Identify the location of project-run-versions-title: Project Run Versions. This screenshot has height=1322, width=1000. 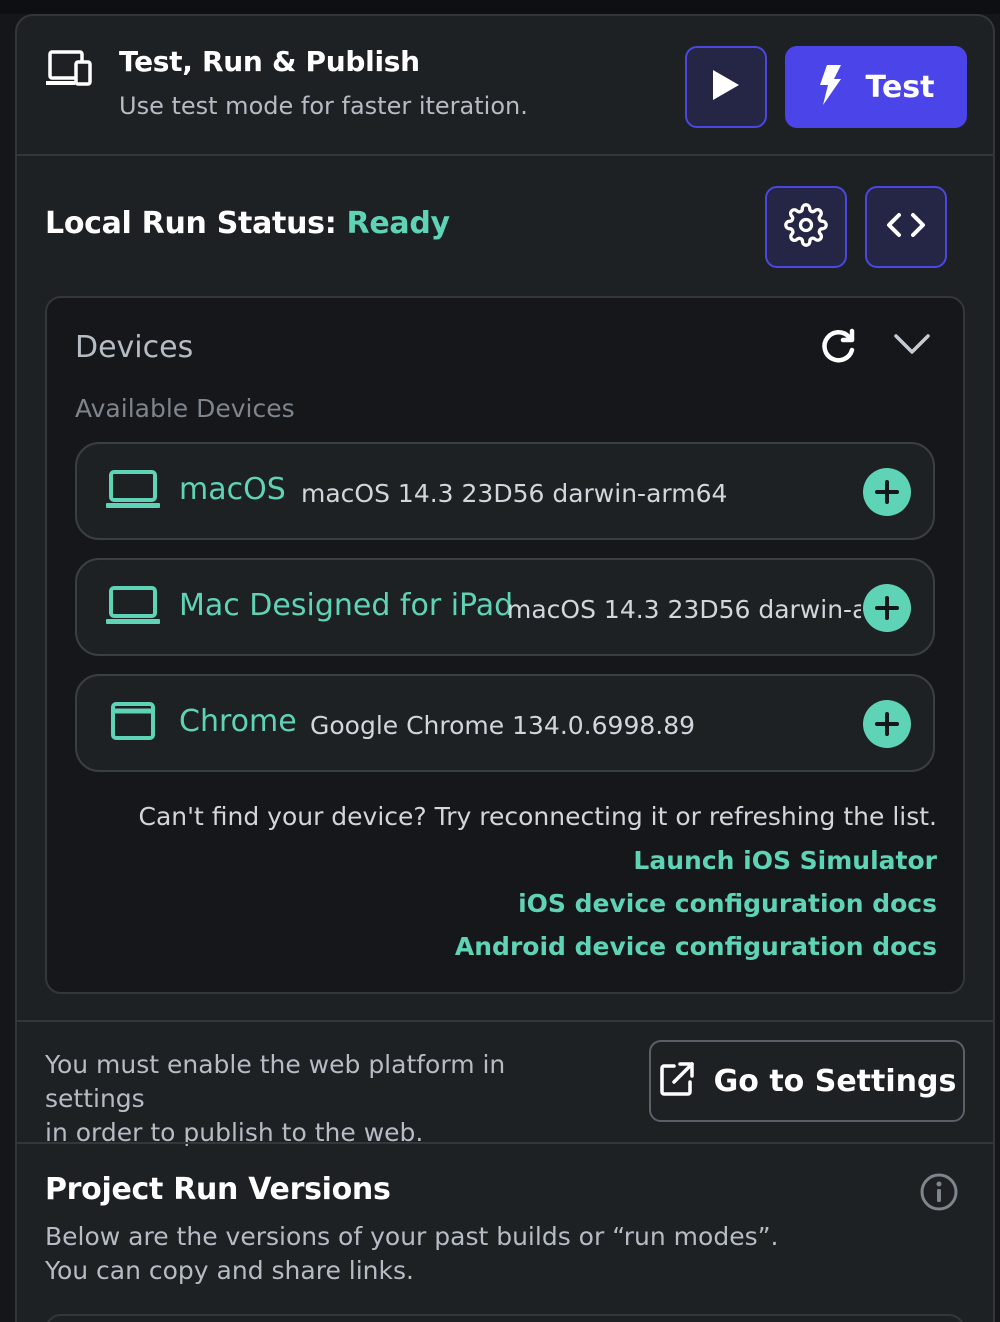
(218, 1189).